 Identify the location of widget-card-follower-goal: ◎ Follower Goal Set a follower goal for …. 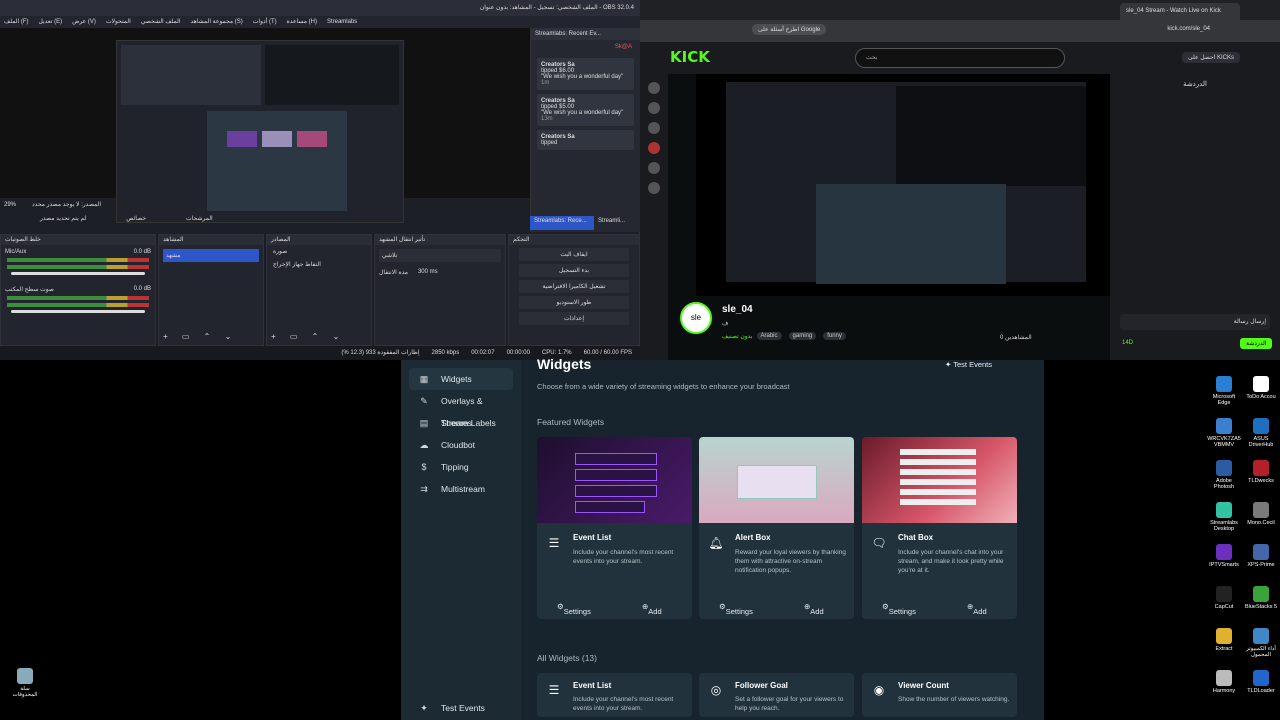
(776, 695).